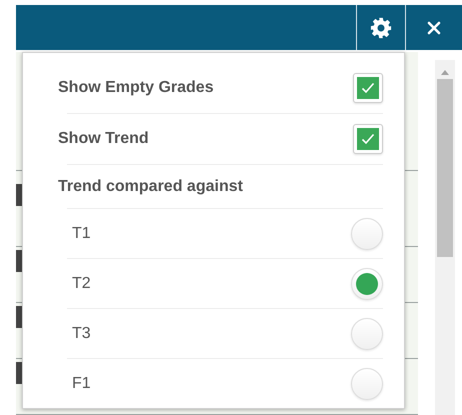 Image resolution: width=462 pixels, height=415 pixels. Describe the element at coordinates (81, 333) in the screenshot. I see `choice-label: T3` at that location.